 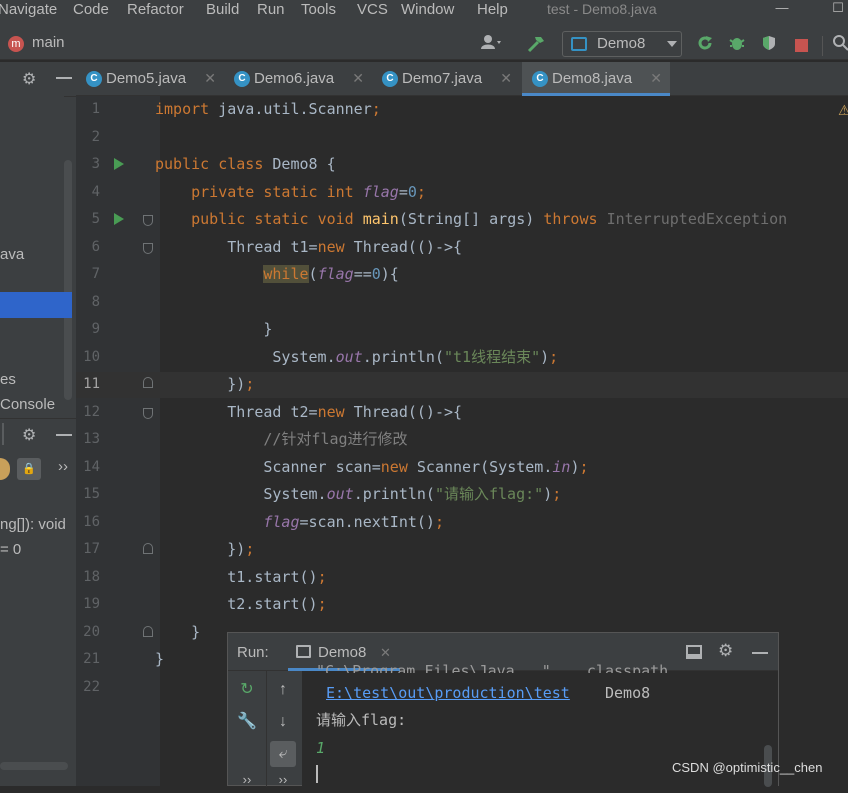 I want to click on code-line: while(flag==0){, so click(x=331, y=274).